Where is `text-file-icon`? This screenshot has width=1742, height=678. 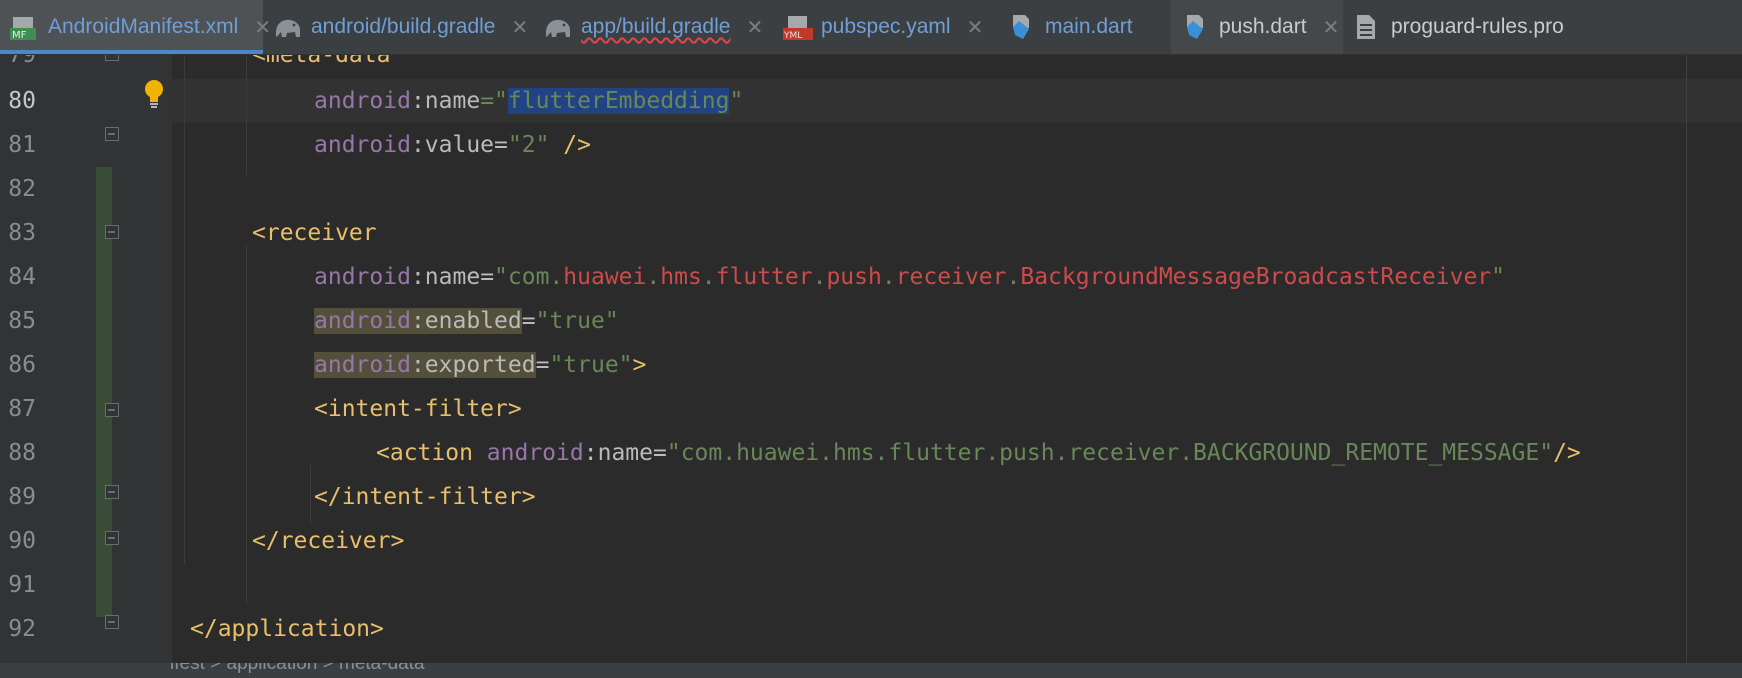
text-file-icon is located at coordinates (1367, 27).